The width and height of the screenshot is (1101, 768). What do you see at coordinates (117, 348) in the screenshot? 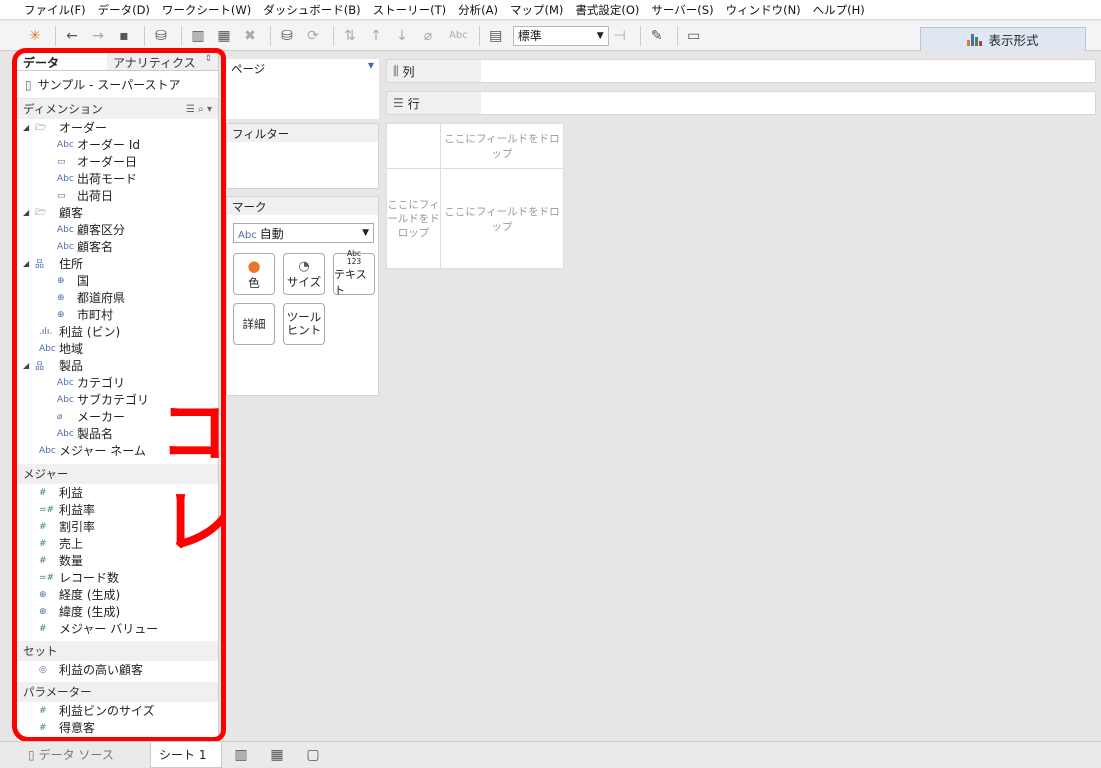
I see `field-item: Abc 地域` at bounding box center [117, 348].